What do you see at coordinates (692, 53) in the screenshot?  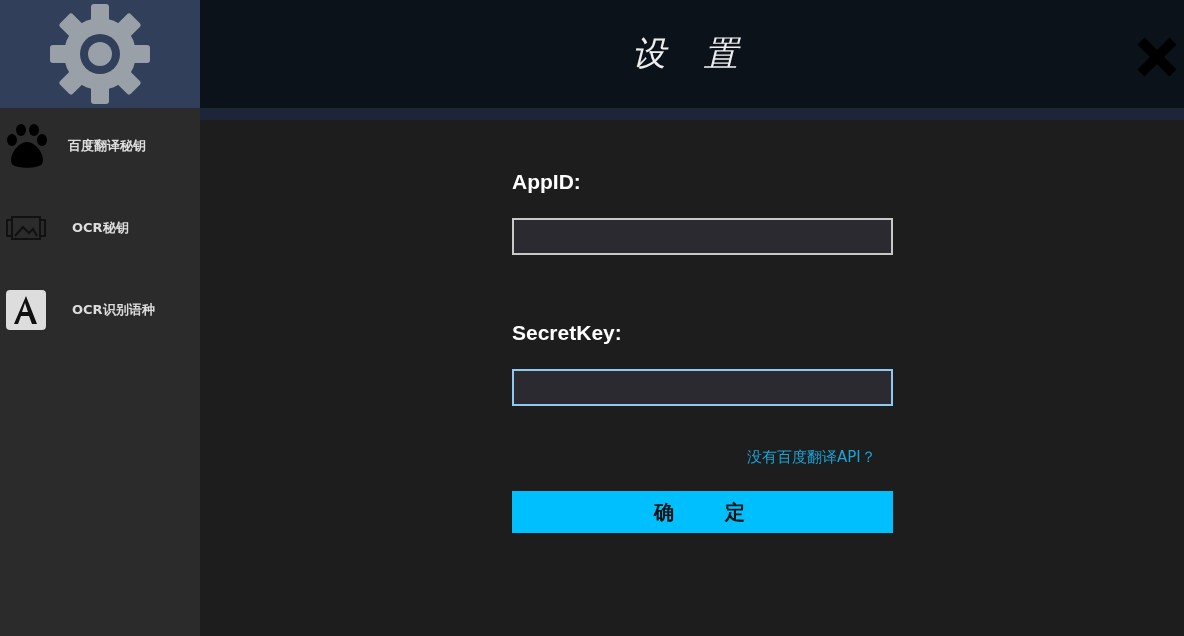 I see `window-title: 设 置` at bounding box center [692, 53].